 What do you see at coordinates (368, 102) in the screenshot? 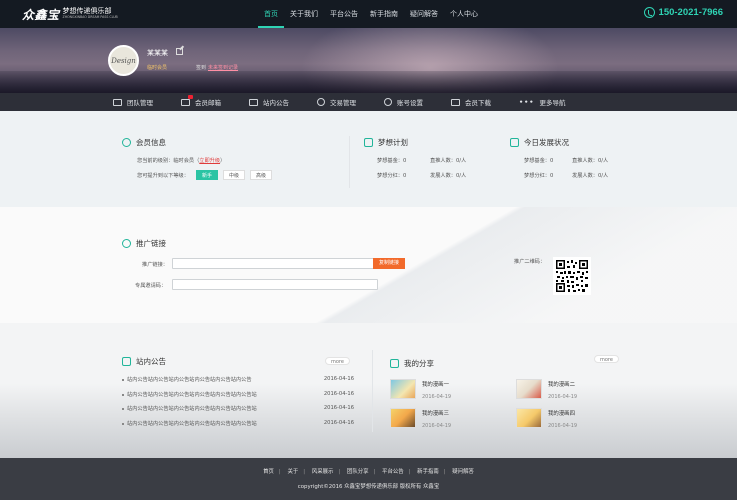
I see `sub-nav: 团队管理 会员邮箱 站内公告 交易管理 账号设置 会员下载 ••• 更多导航` at bounding box center [368, 102].